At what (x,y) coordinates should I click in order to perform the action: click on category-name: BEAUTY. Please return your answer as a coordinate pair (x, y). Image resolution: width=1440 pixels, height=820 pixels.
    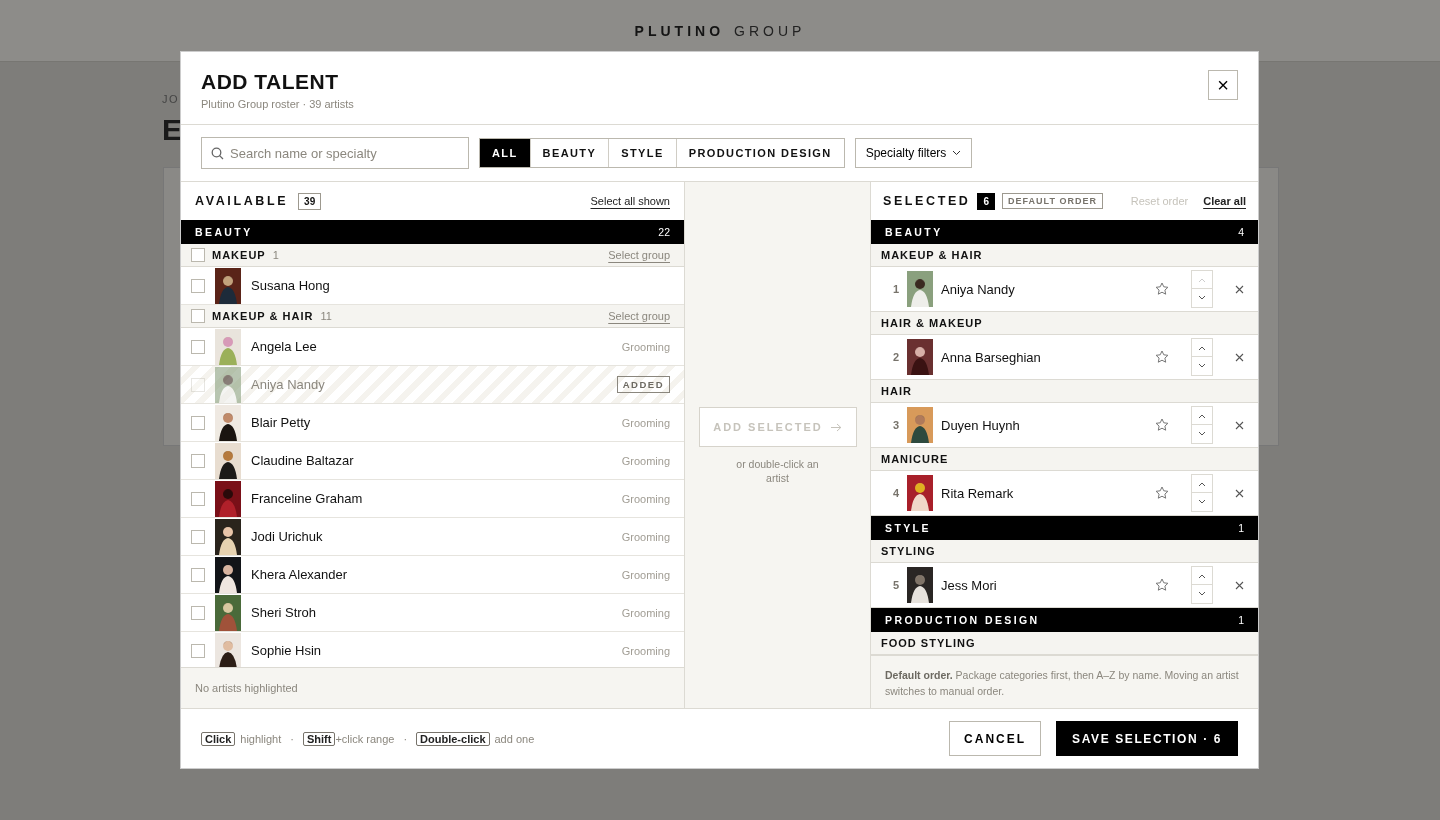
    Looking at the image, I should click on (914, 232).